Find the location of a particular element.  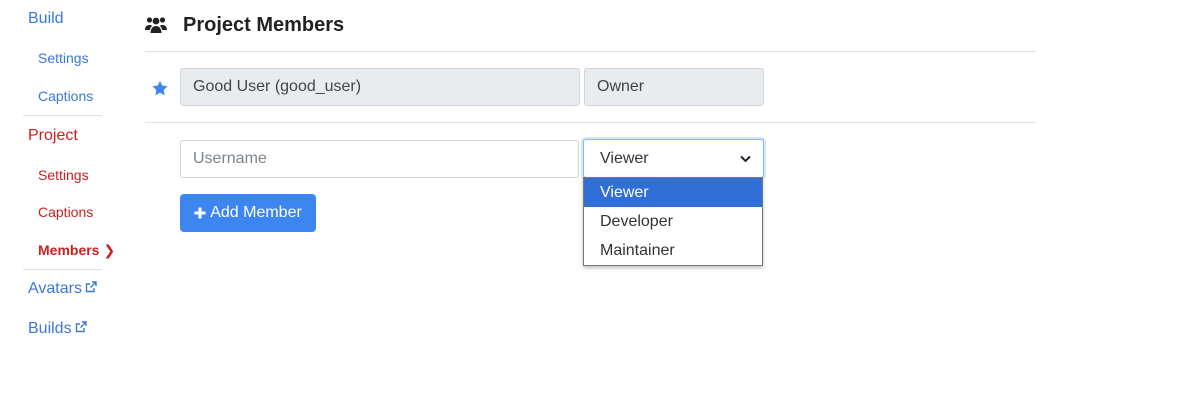

sidebar-item-avatars: Avatars is located at coordinates (62, 289).